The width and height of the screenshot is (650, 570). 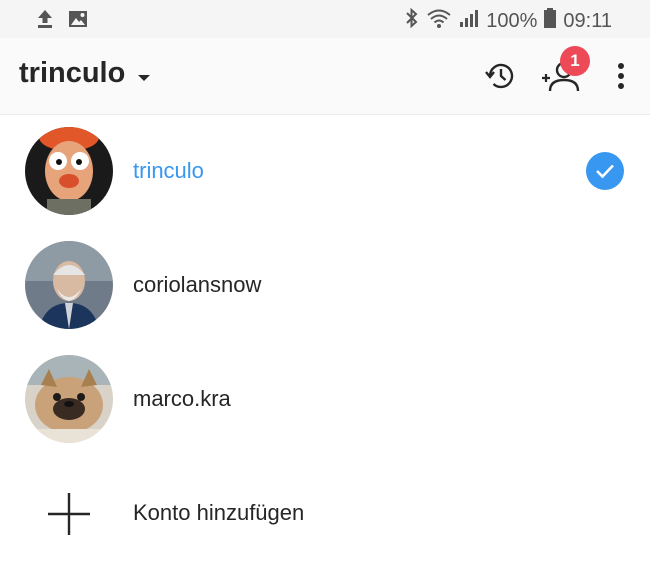 What do you see at coordinates (550, 21) in the screenshot?
I see `battery-icon` at bounding box center [550, 21].